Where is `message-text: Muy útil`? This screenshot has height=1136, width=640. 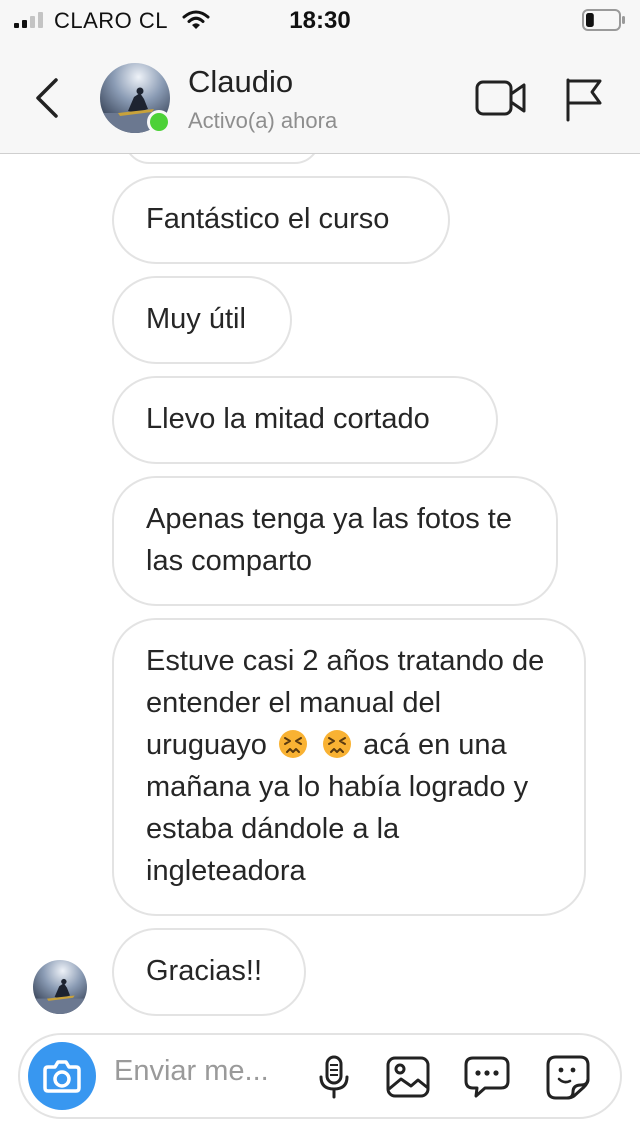 message-text: Muy útil is located at coordinates (196, 319).